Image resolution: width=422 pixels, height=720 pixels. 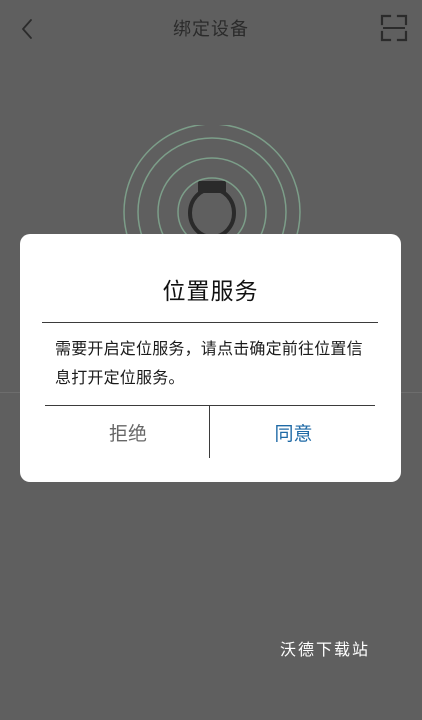 What do you see at coordinates (210, 292) in the screenshot?
I see `dialog-title: 位置服务` at bounding box center [210, 292].